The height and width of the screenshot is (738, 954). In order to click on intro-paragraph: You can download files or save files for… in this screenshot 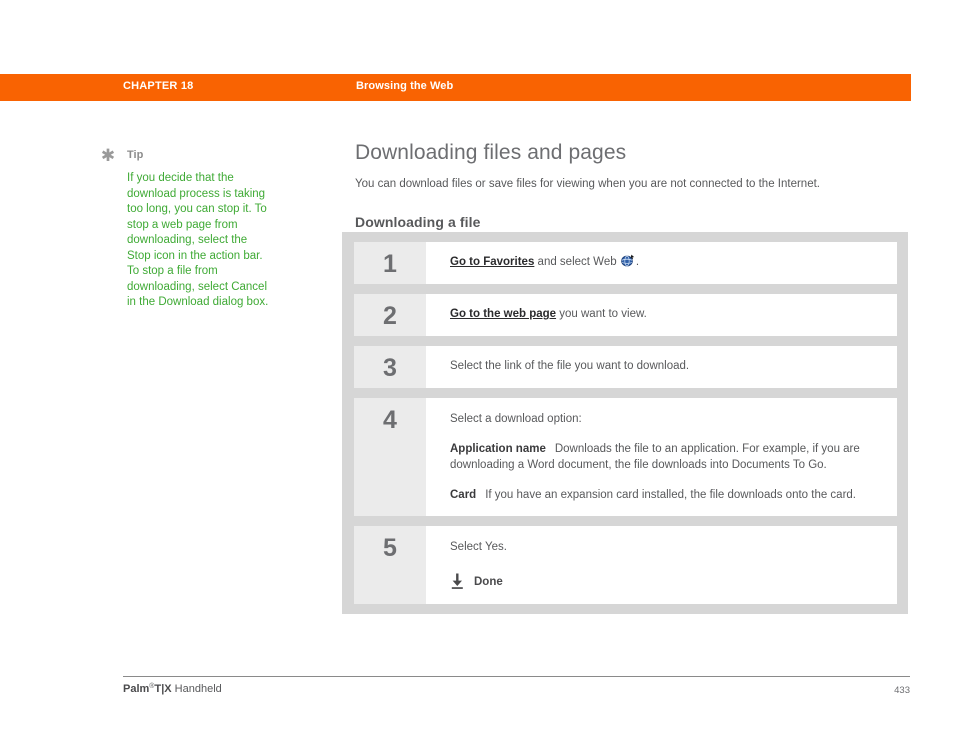, I will do `click(587, 184)`.